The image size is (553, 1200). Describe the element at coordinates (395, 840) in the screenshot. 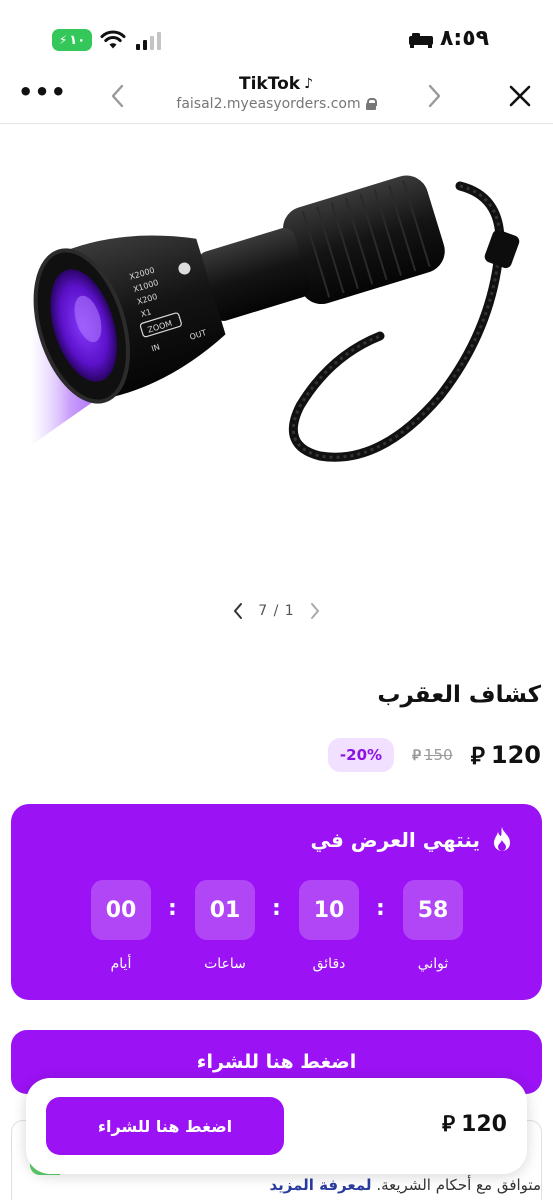

I see `countdown-title: ينتهي العرض في` at that location.